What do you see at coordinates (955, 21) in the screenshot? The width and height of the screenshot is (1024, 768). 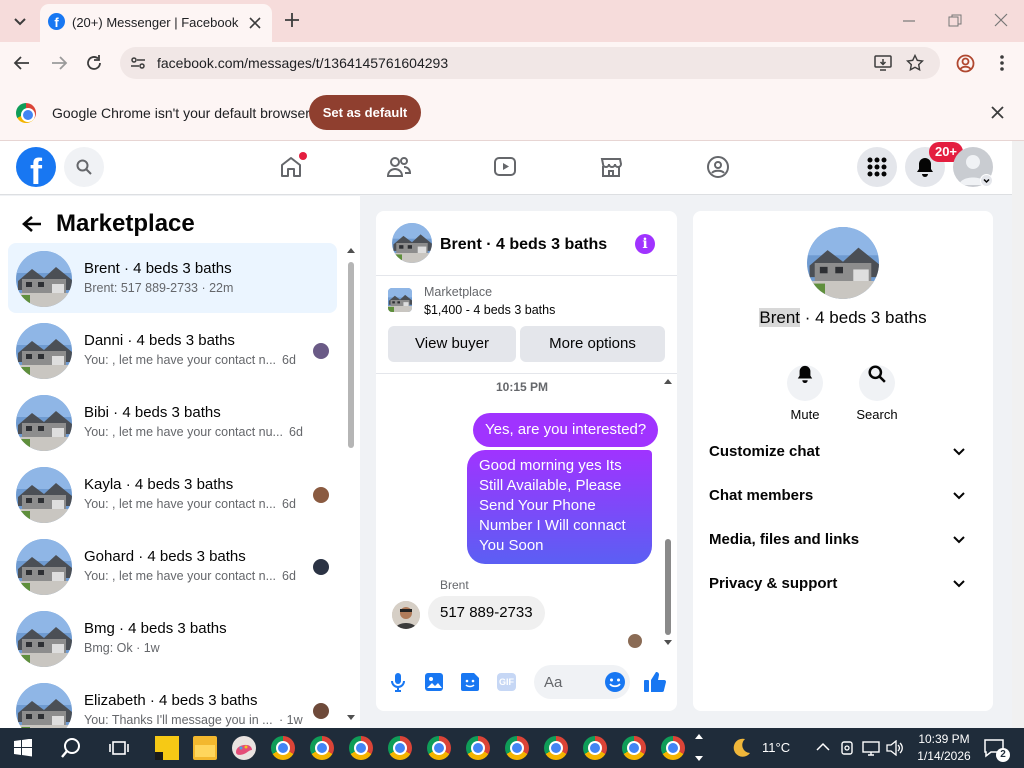 I see `restore-icon` at bounding box center [955, 21].